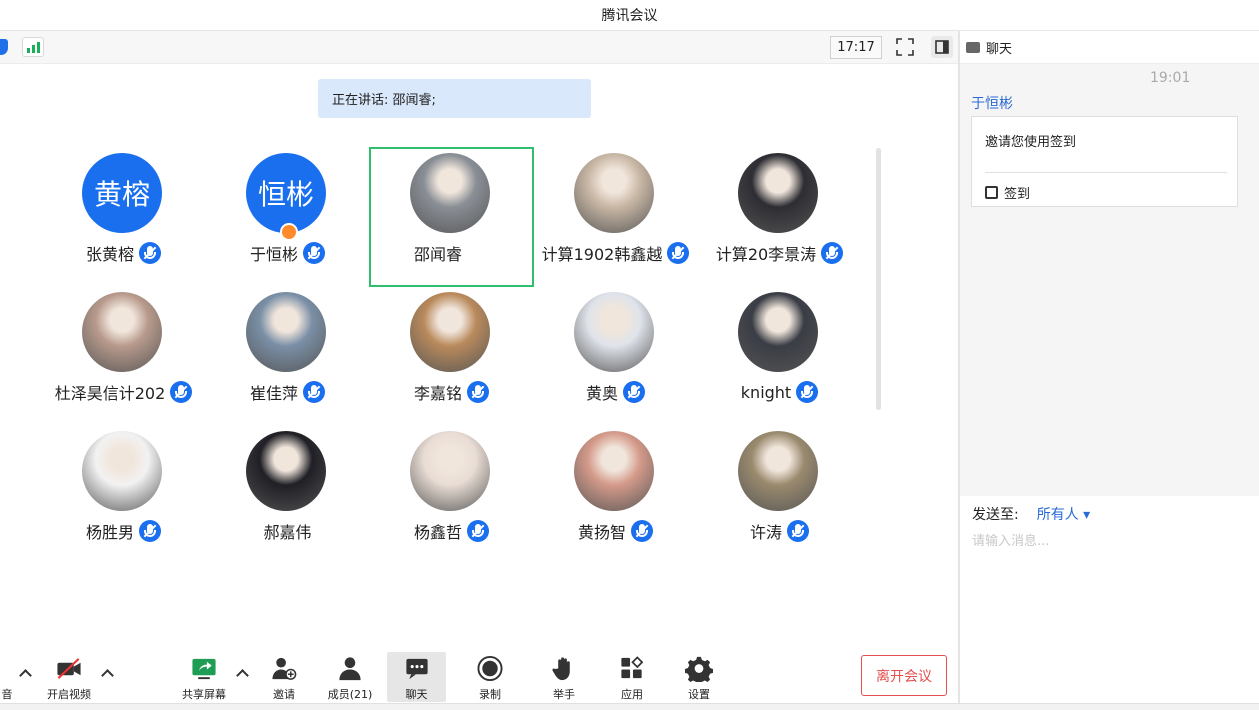 The image size is (1259, 710). I want to click on chat-panel-header: 聊天, so click(1109, 47).